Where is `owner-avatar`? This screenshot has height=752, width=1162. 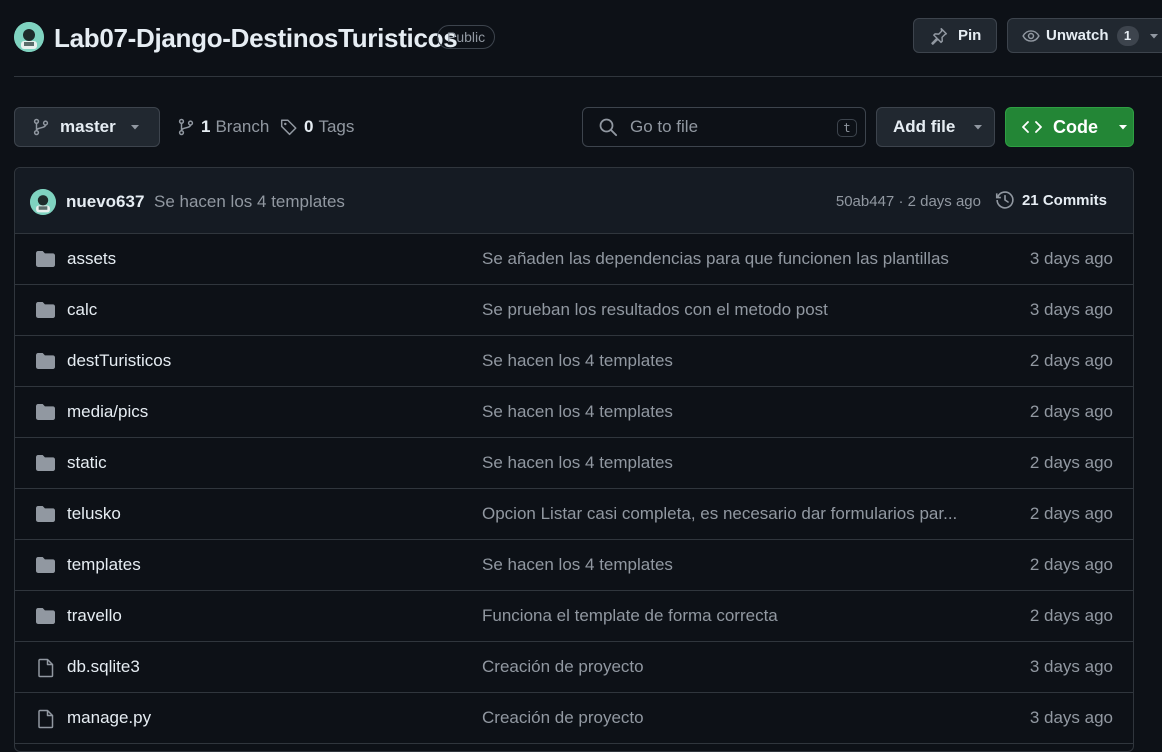
owner-avatar is located at coordinates (29, 37).